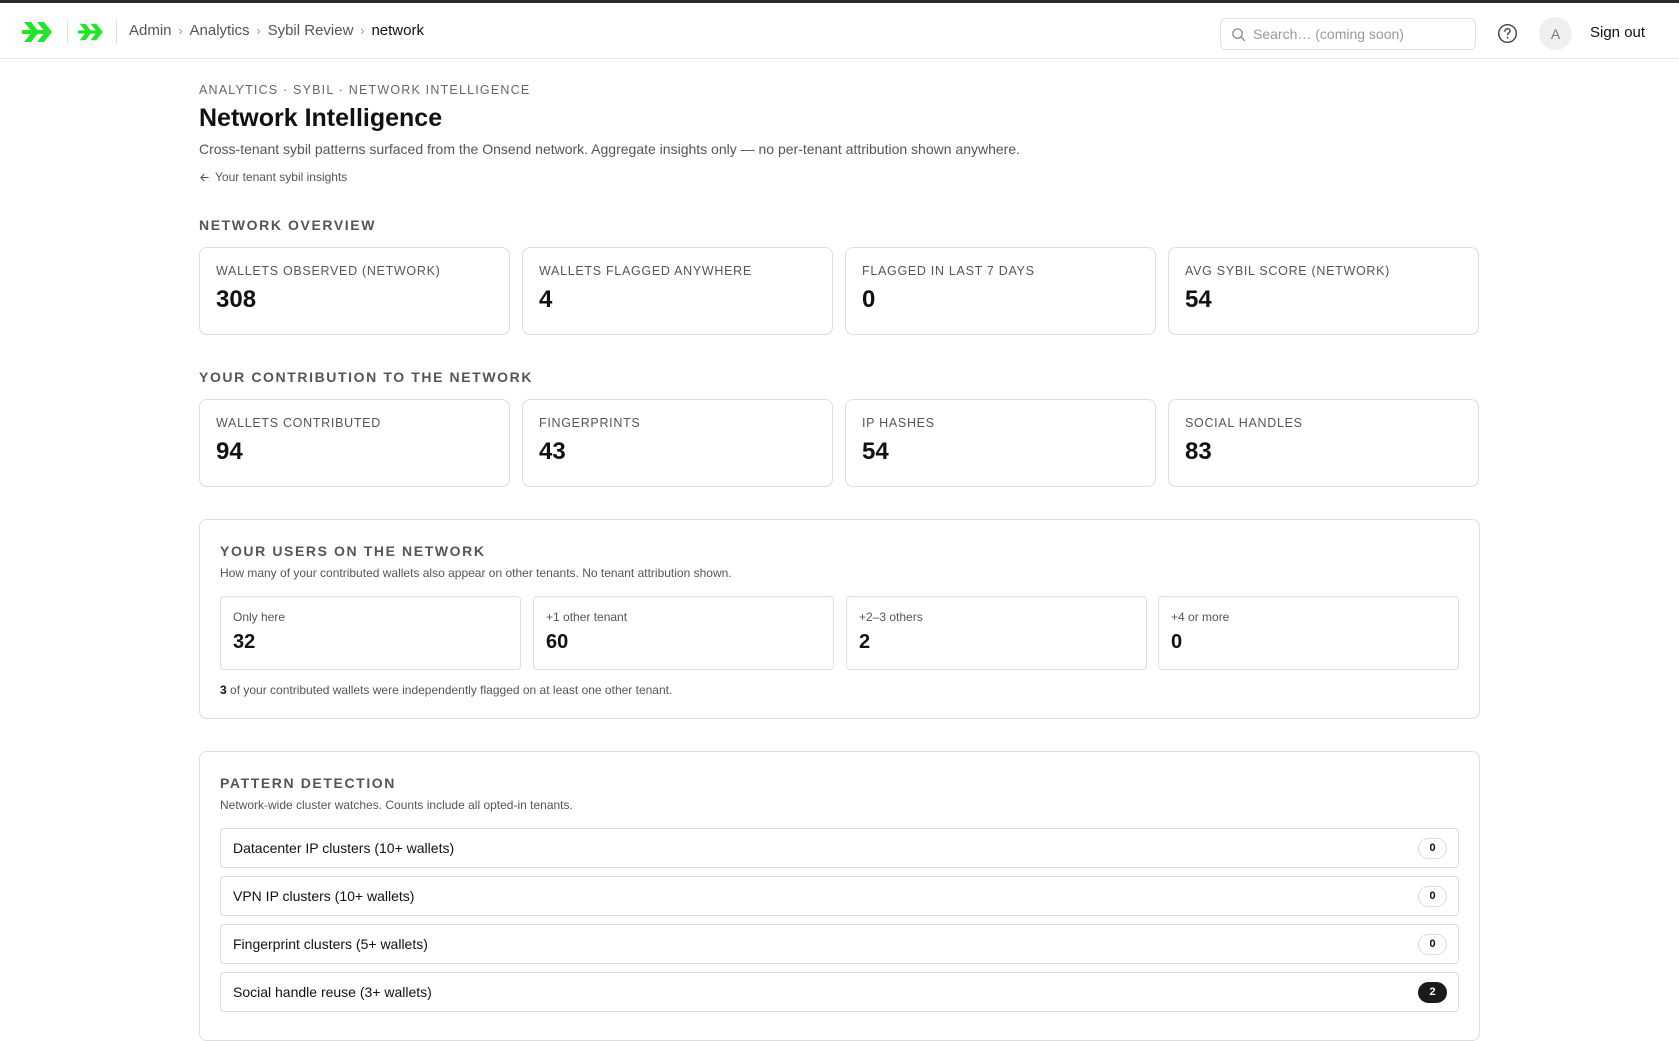 The image size is (1679, 1041). I want to click on breadcrumb-current: network, so click(397, 30).